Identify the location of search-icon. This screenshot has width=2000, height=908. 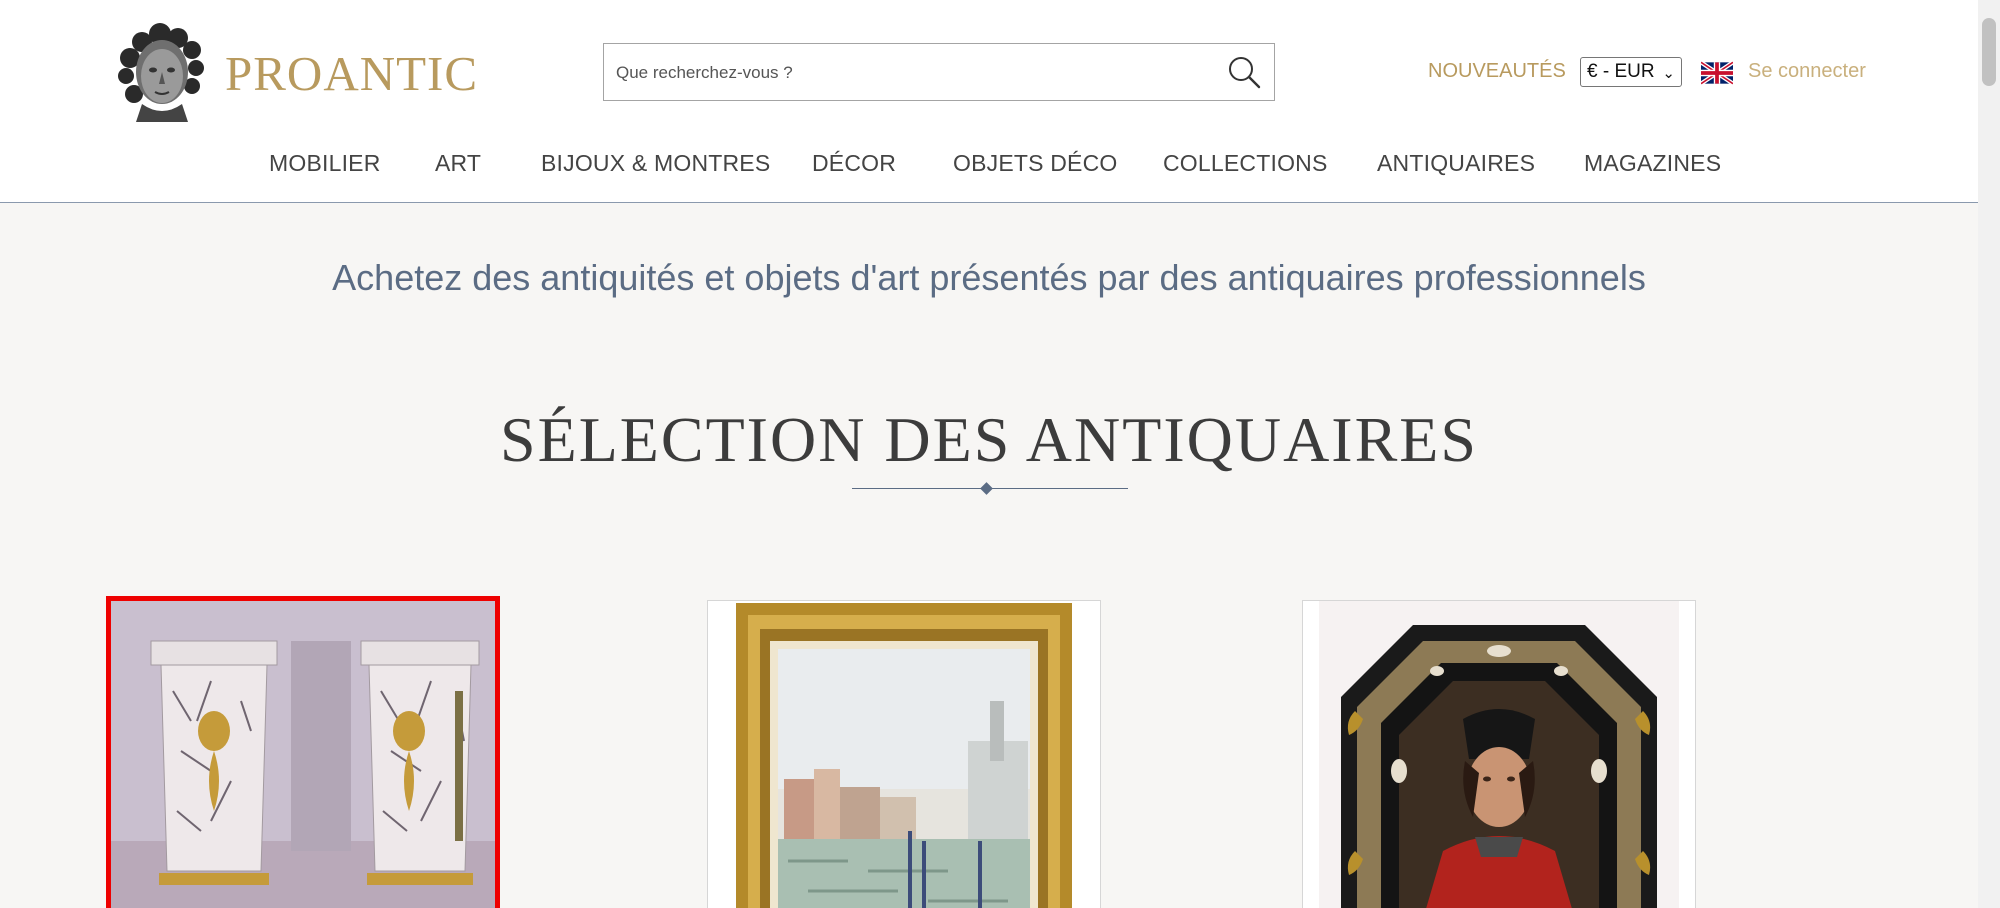
(1244, 72).